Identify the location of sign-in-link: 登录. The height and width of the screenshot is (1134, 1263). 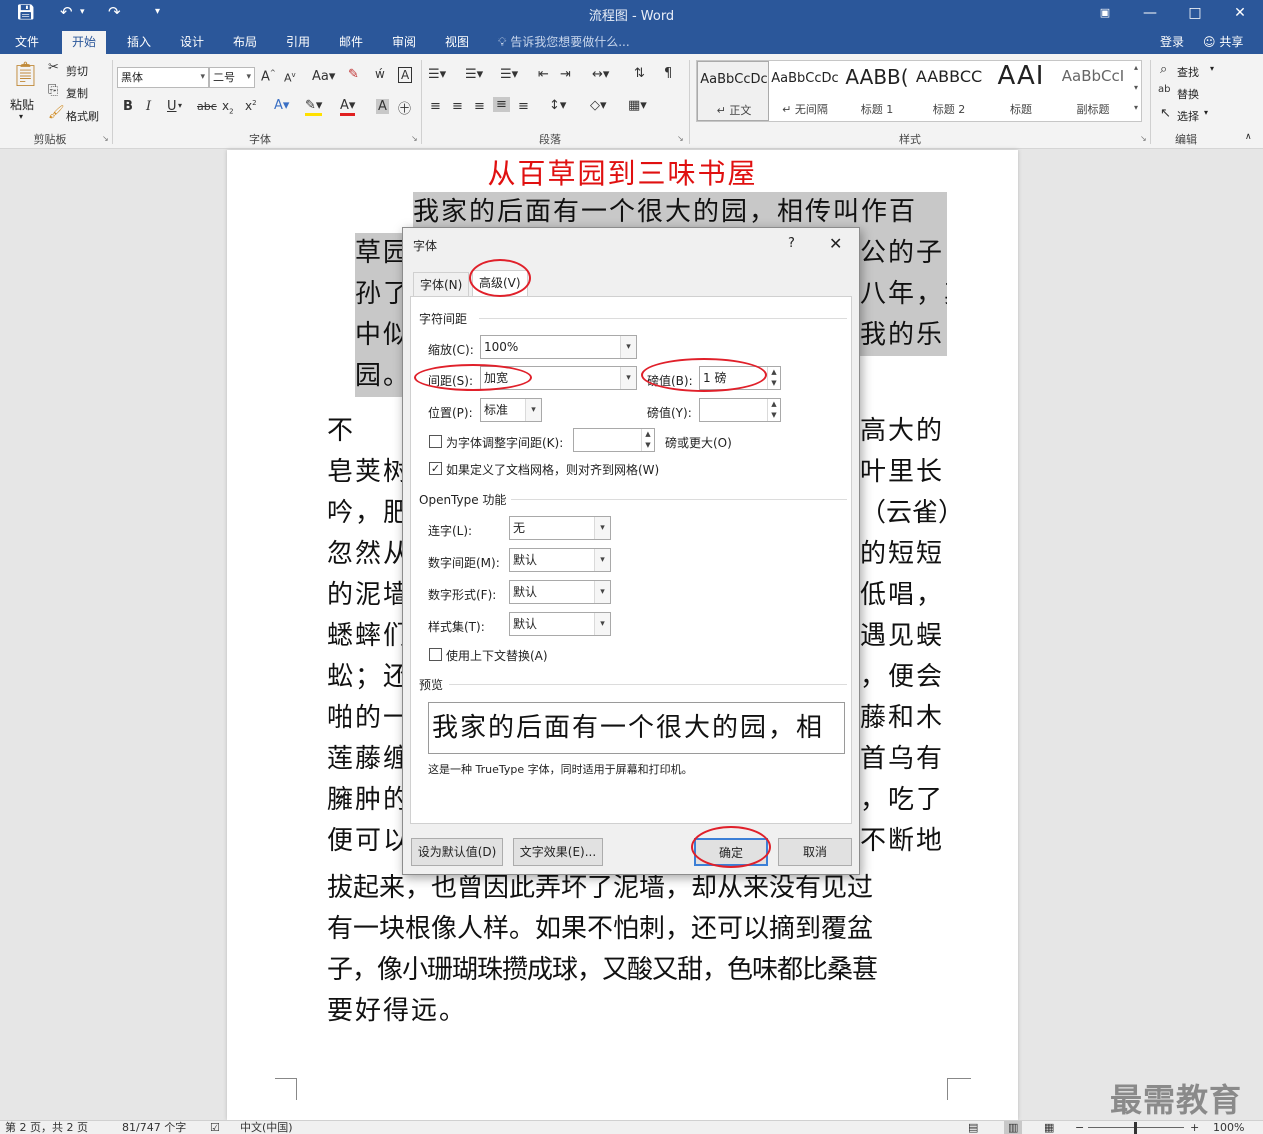
(1172, 41).